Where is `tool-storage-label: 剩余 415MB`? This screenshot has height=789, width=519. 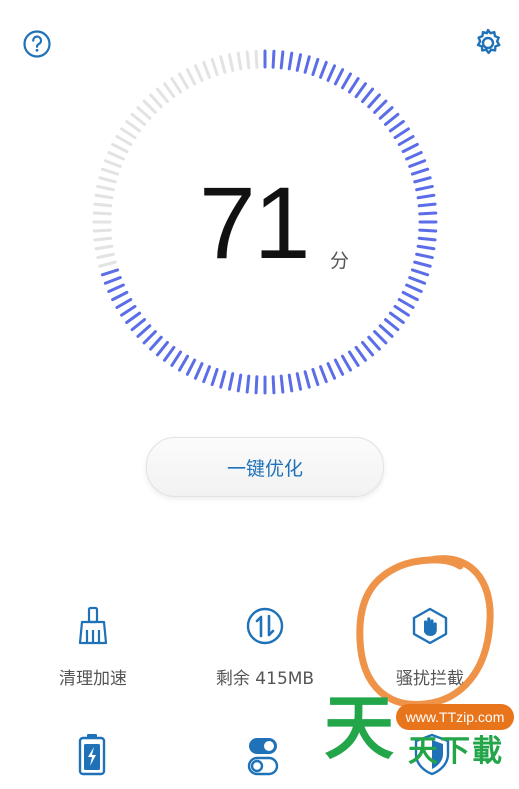
tool-storage-label: 剩余 415MB is located at coordinates (265, 679).